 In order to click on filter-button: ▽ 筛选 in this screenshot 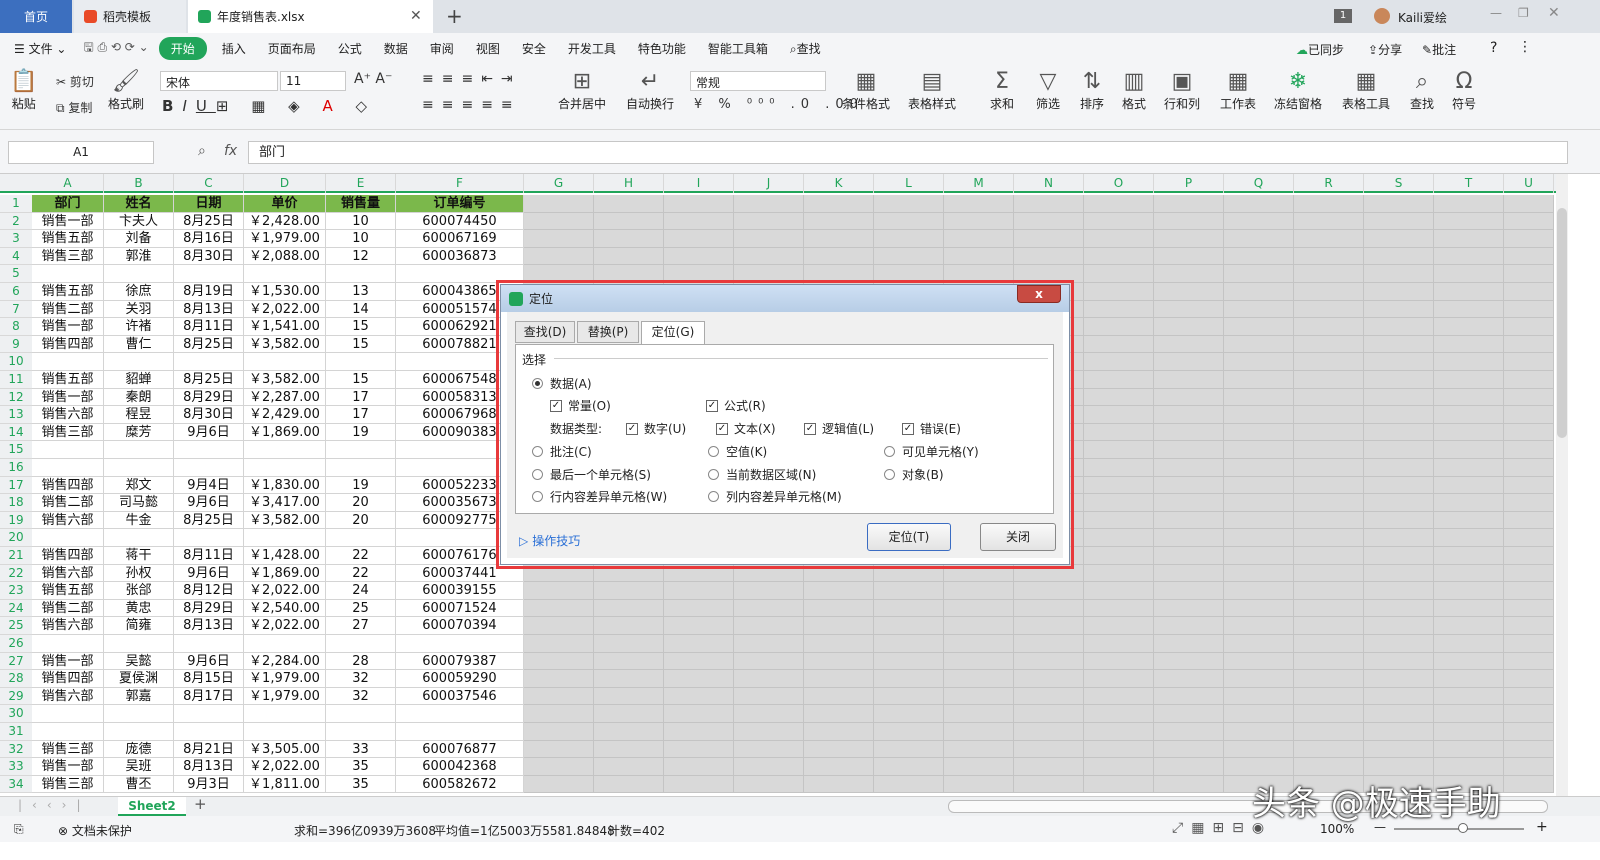, I will do `click(1048, 90)`.